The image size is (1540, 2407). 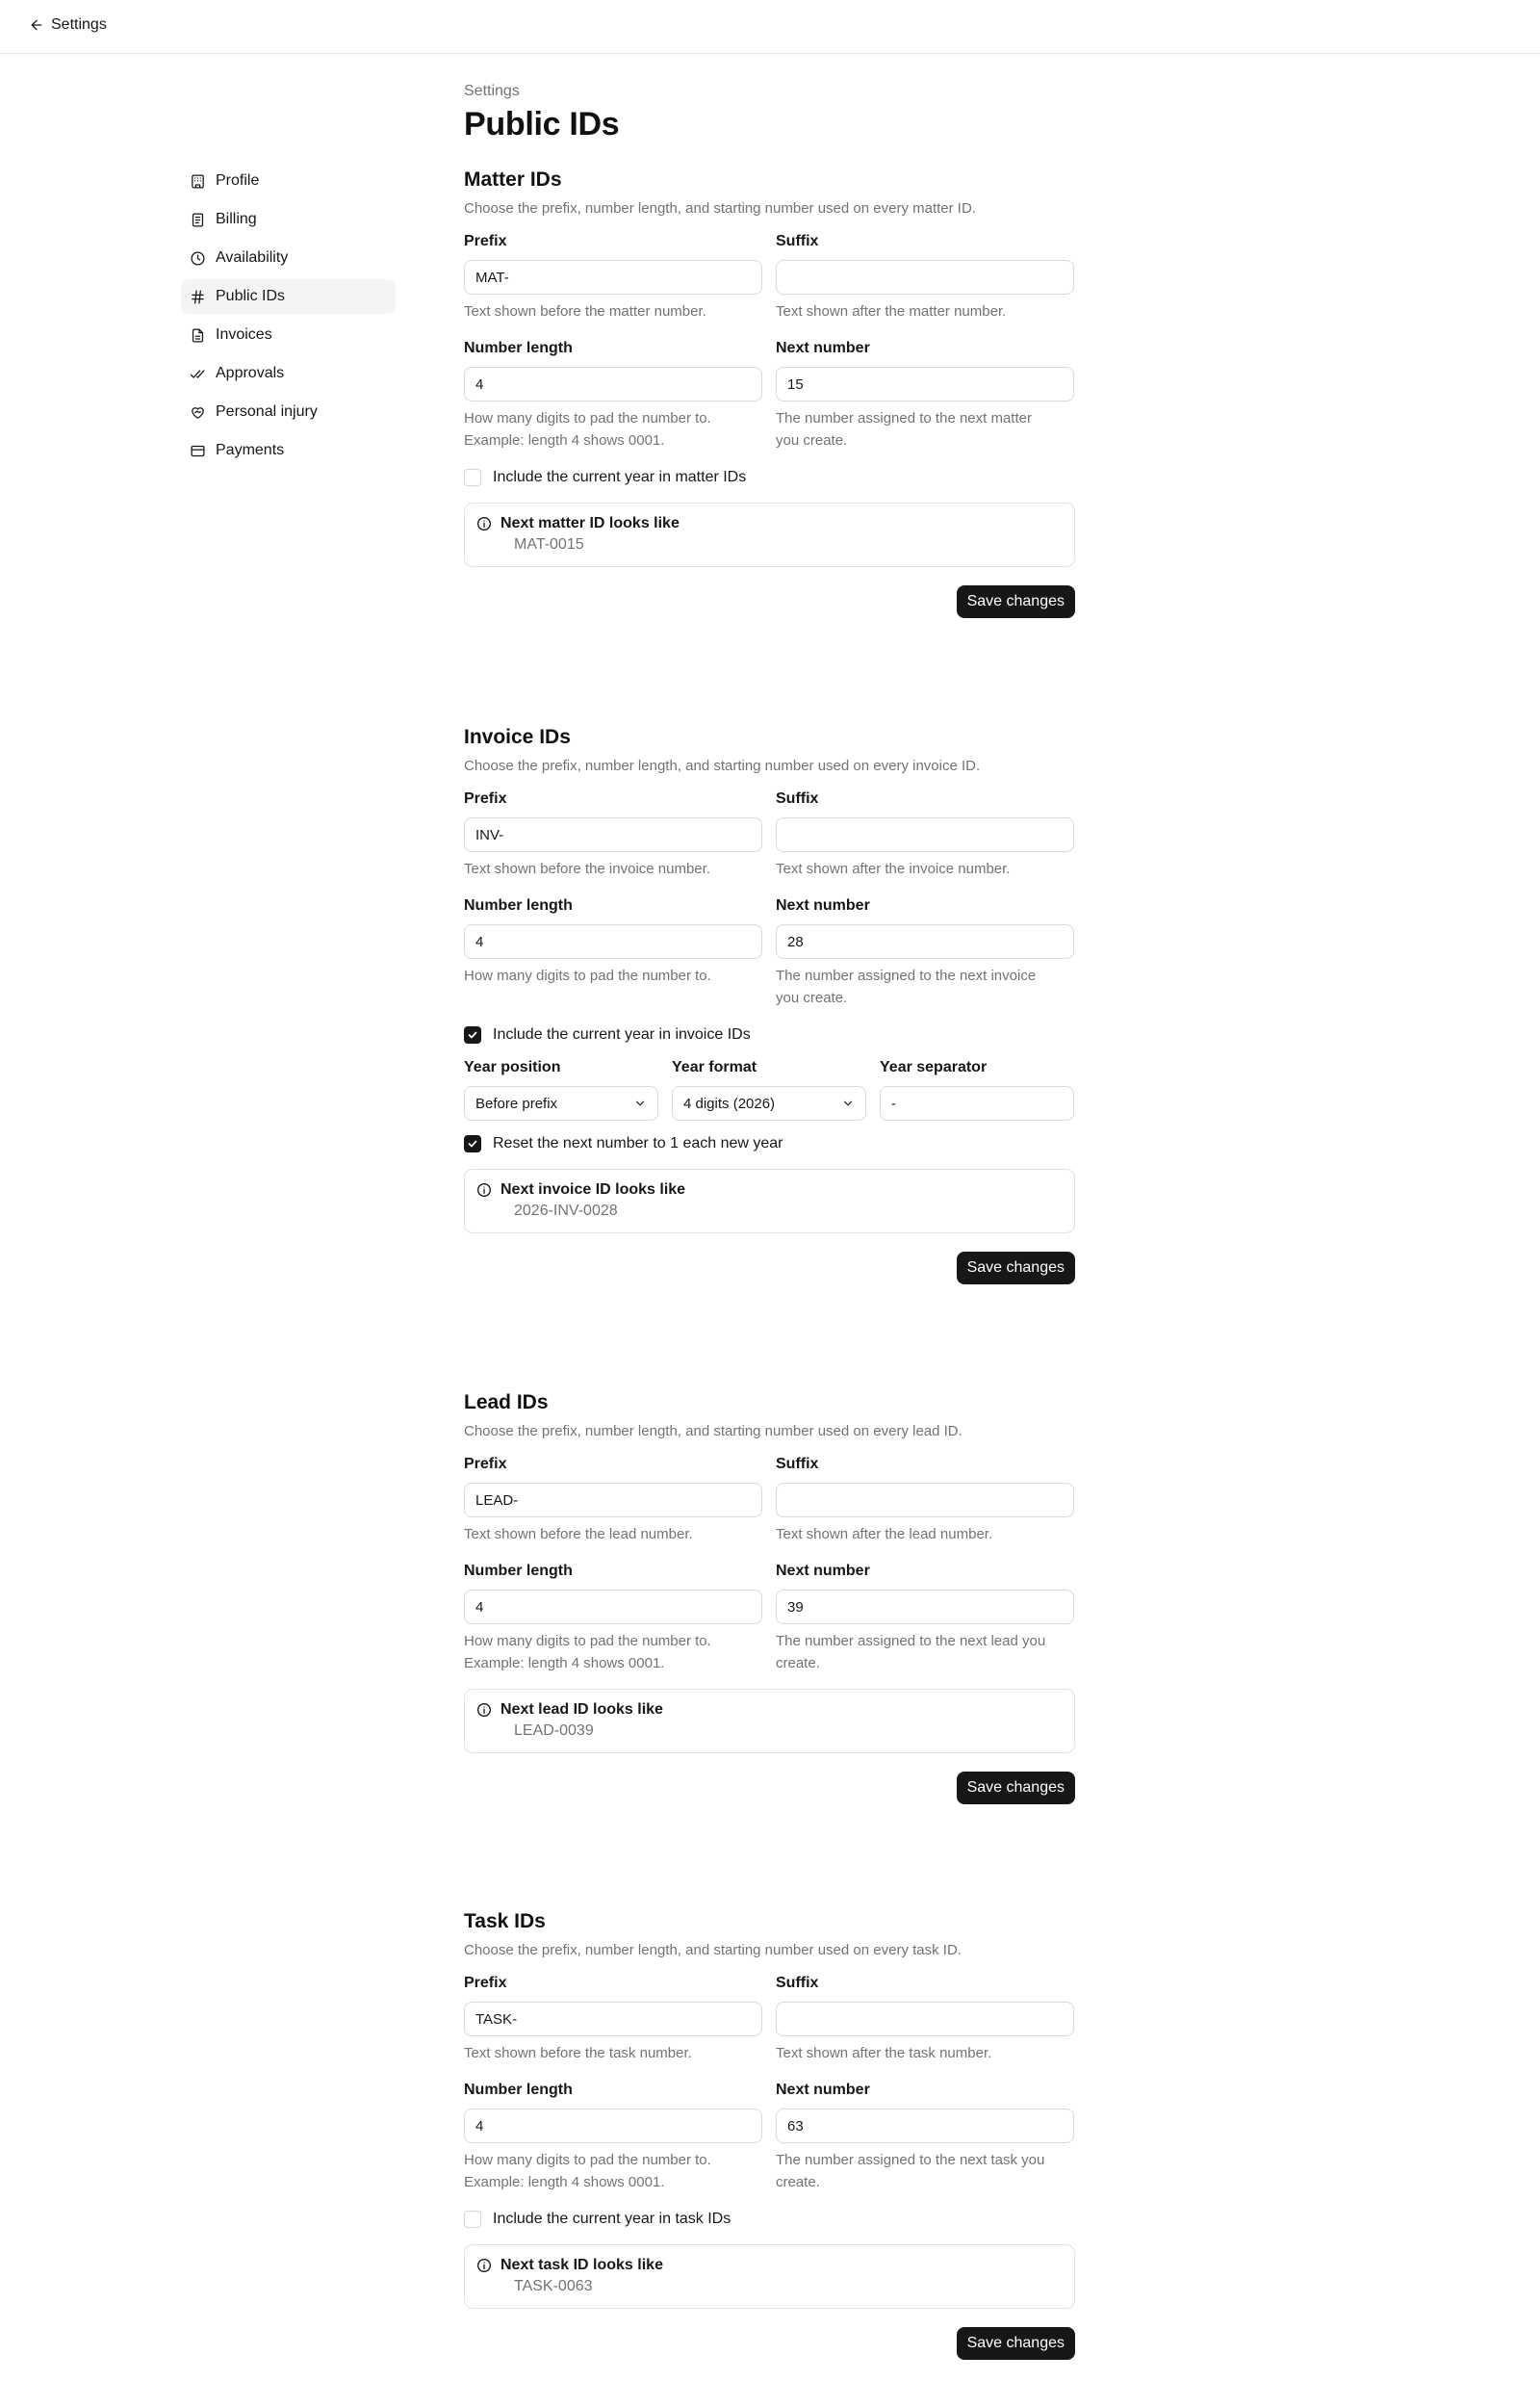 What do you see at coordinates (288, 335) in the screenshot?
I see `sidebar-item-invoices: Invoices` at bounding box center [288, 335].